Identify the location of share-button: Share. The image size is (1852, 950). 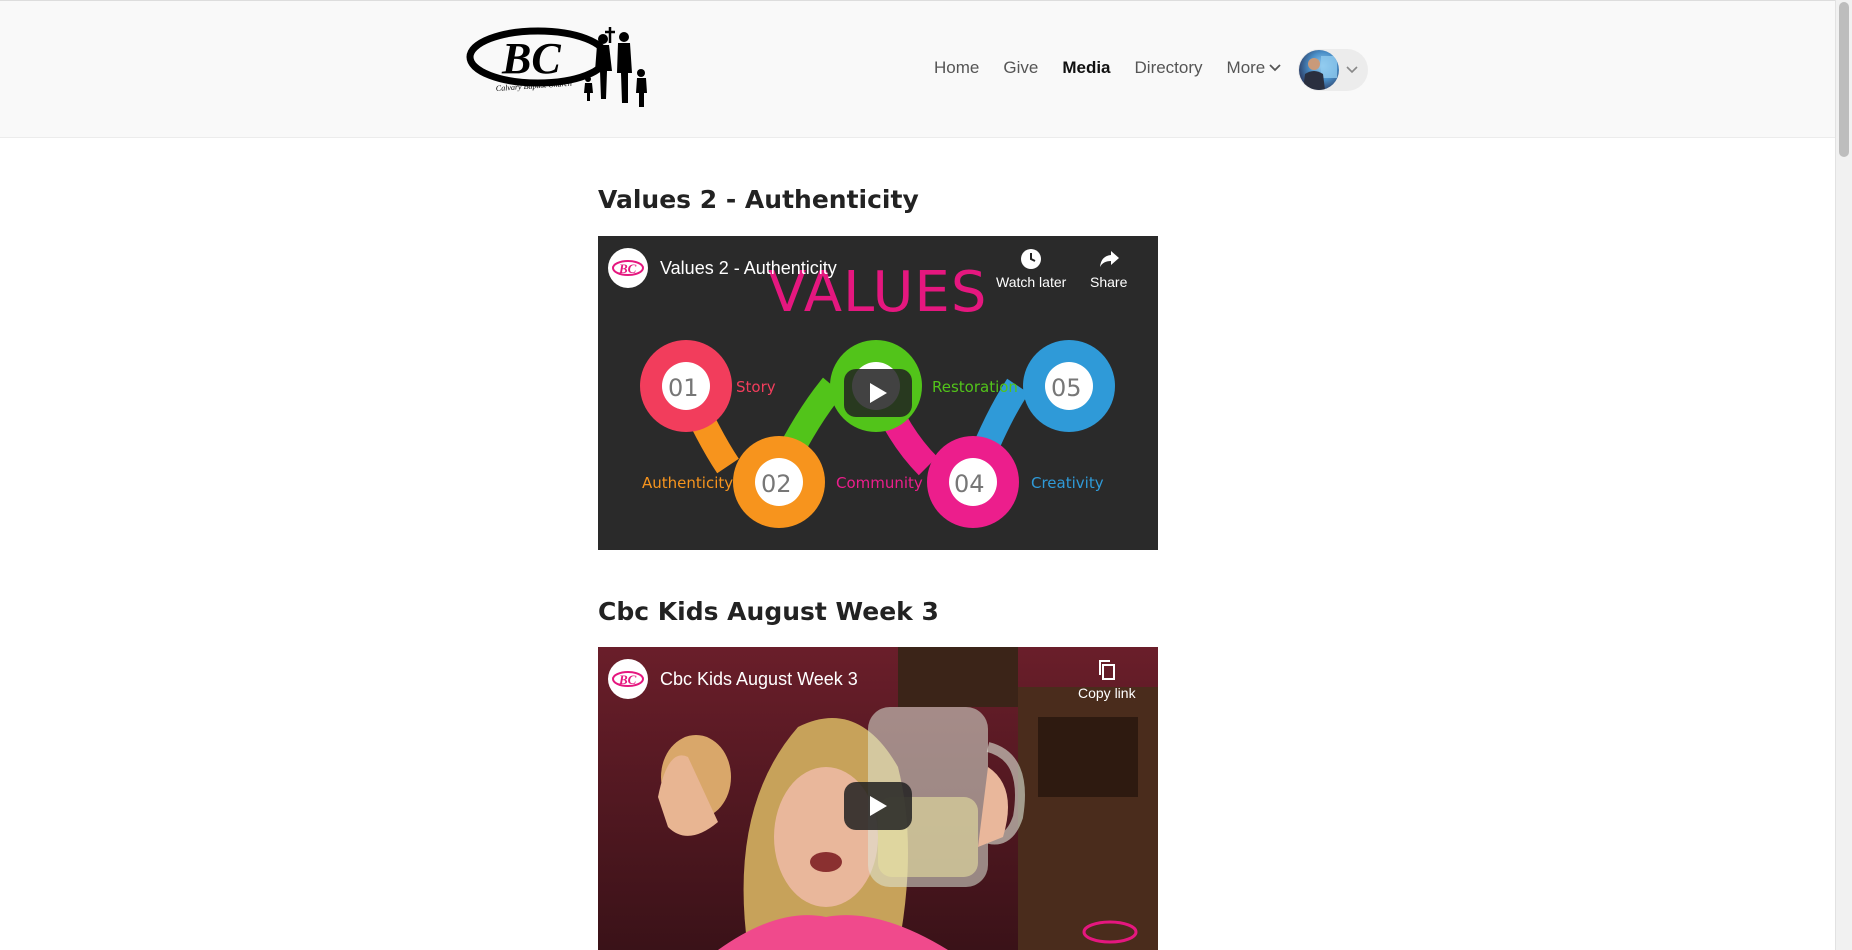
(1108, 269).